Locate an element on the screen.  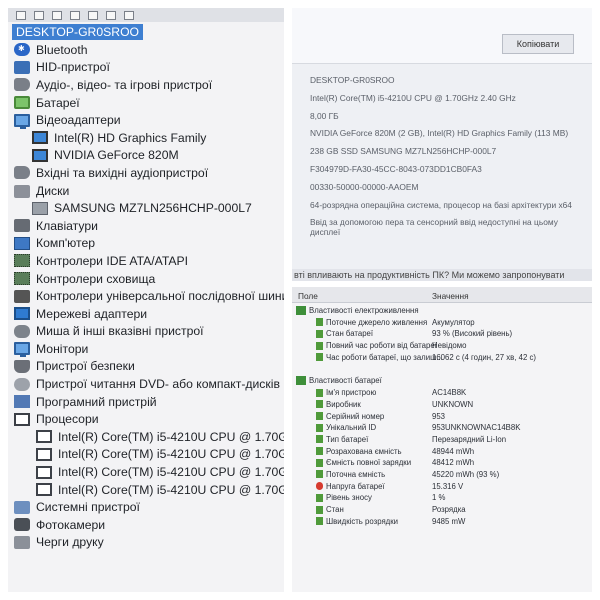
property-row: Розрахована ємність 48944 mWh is located at coordinates (442, 452).